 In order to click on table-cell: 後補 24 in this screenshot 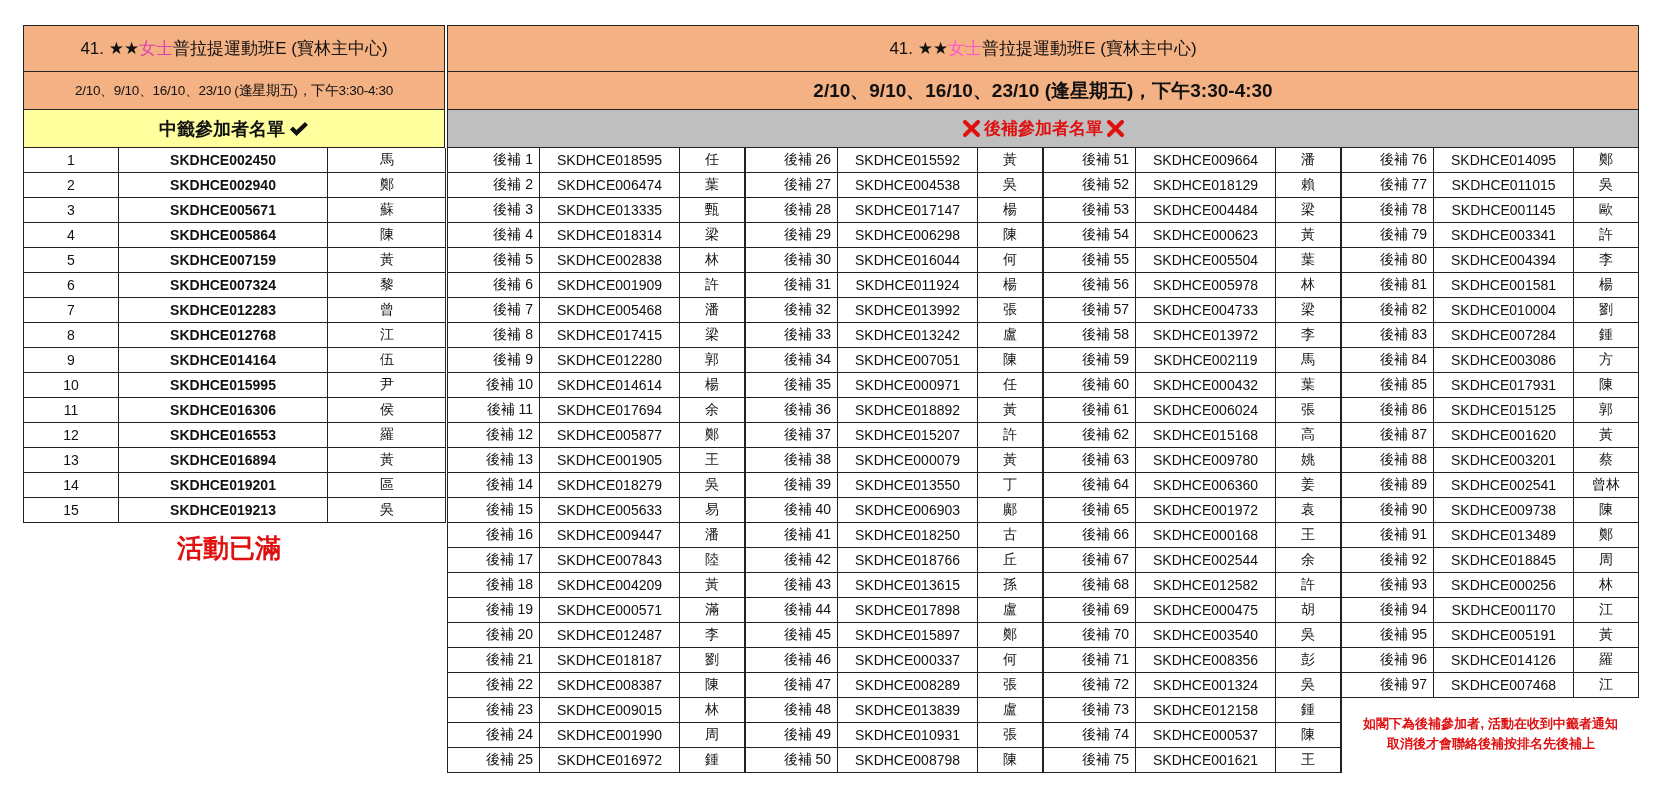, I will do `click(494, 735)`.